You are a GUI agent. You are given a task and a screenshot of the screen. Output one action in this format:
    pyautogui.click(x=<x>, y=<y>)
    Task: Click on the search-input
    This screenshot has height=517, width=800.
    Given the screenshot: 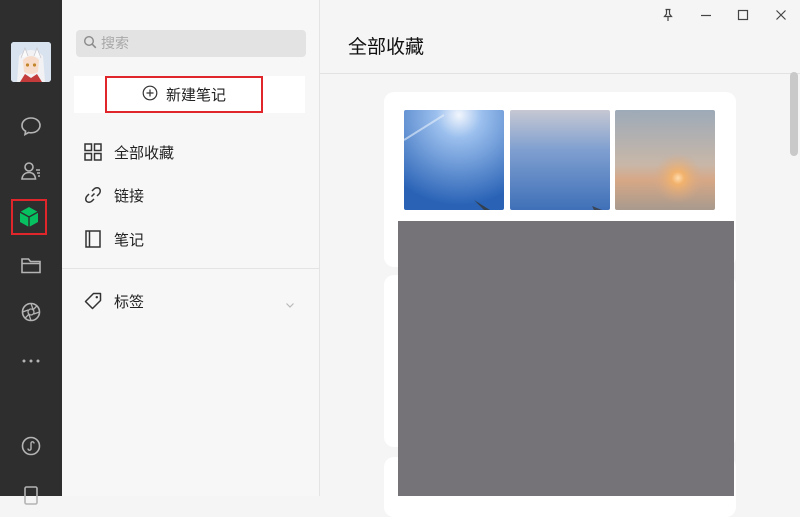 What is the action you would take?
    pyautogui.click(x=196, y=43)
    